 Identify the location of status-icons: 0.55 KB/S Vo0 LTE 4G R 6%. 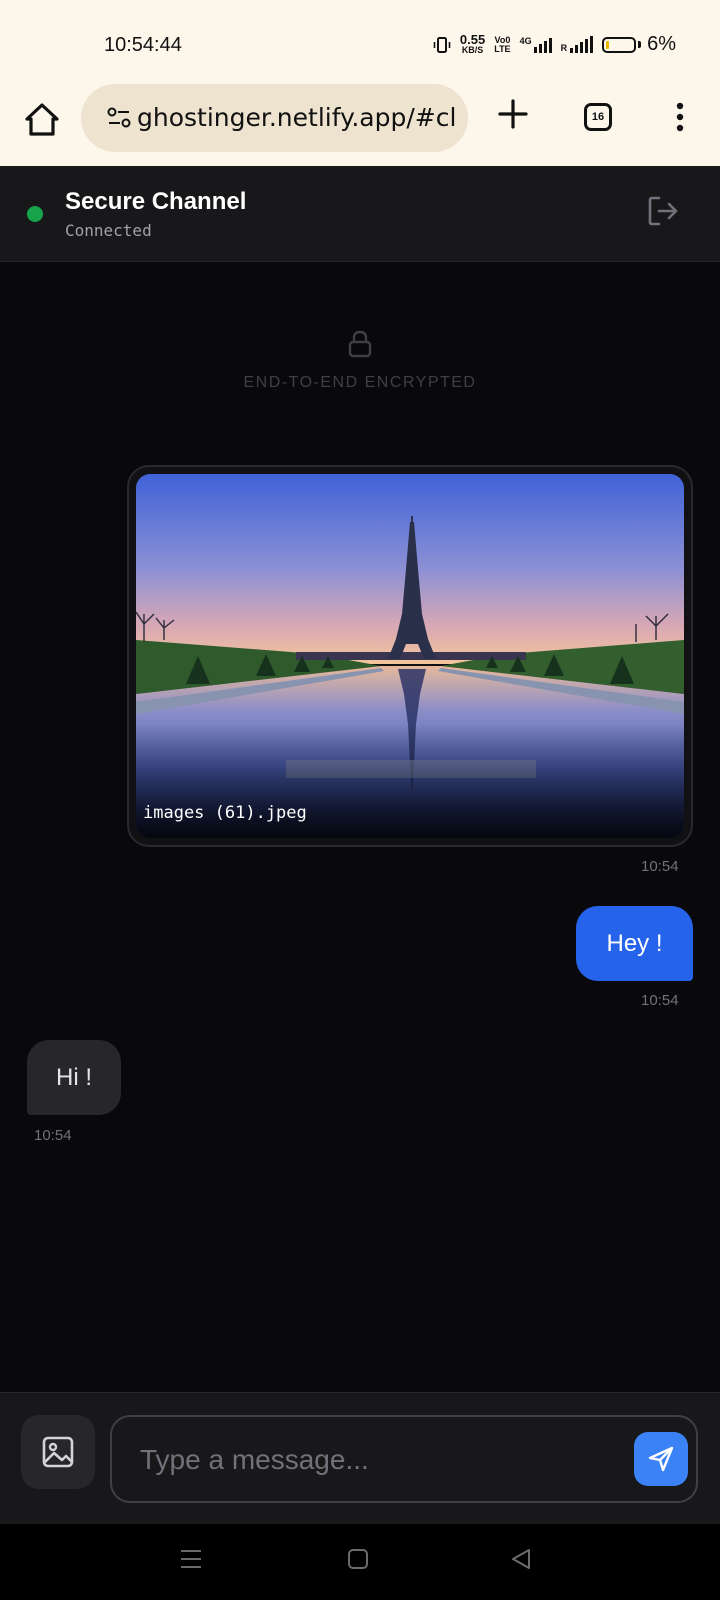
(554, 44).